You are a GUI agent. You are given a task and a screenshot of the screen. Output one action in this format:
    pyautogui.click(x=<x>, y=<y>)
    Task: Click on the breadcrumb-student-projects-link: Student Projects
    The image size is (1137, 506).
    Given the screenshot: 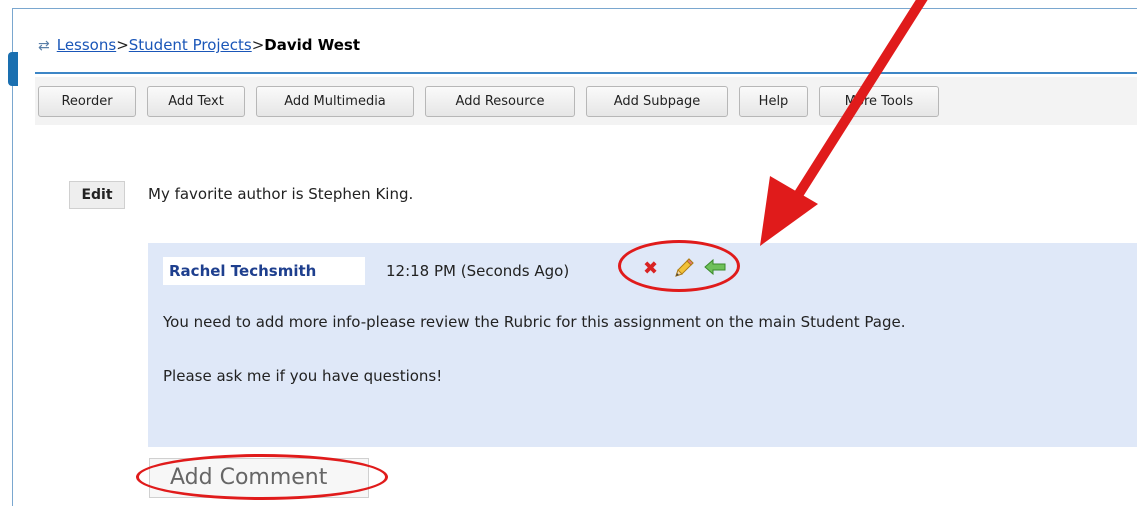 What is the action you would take?
    pyautogui.click(x=190, y=45)
    